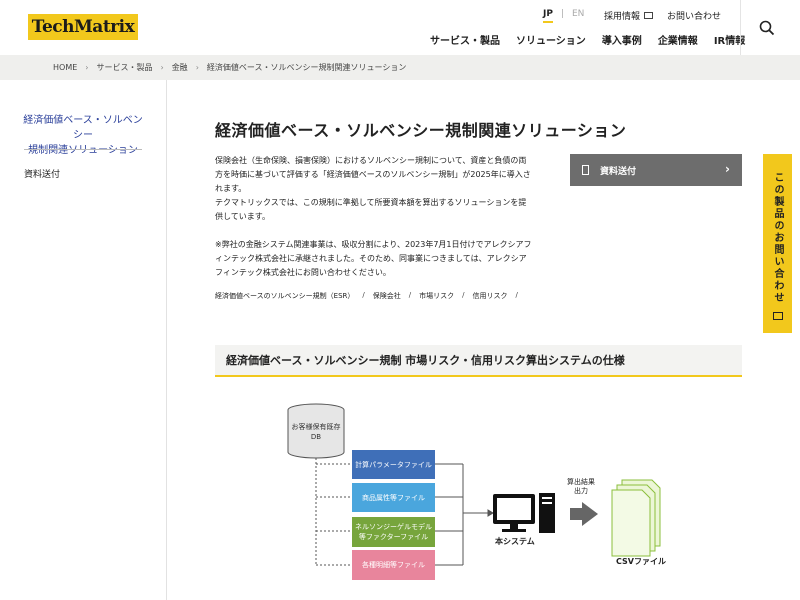  What do you see at coordinates (306, 67) in the screenshot?
I see `breadcrumb-current: 経済価値ベース・ソルベンシー規制関連ソリューション` at bounding box center [306, 67].